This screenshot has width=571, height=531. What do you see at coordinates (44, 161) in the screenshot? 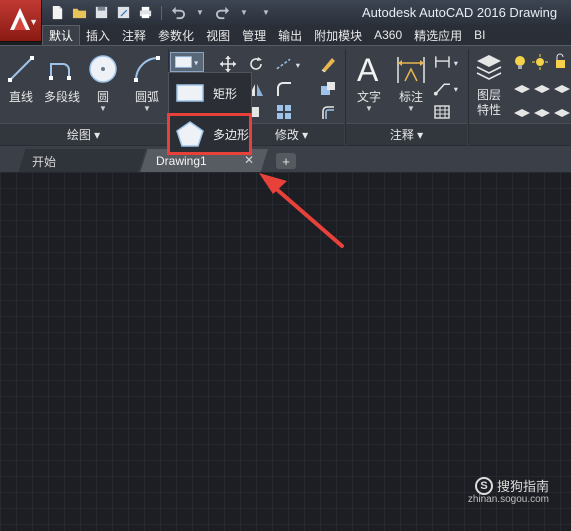
I see `file-tab-label: 开始` at bounding box center [44, 161].